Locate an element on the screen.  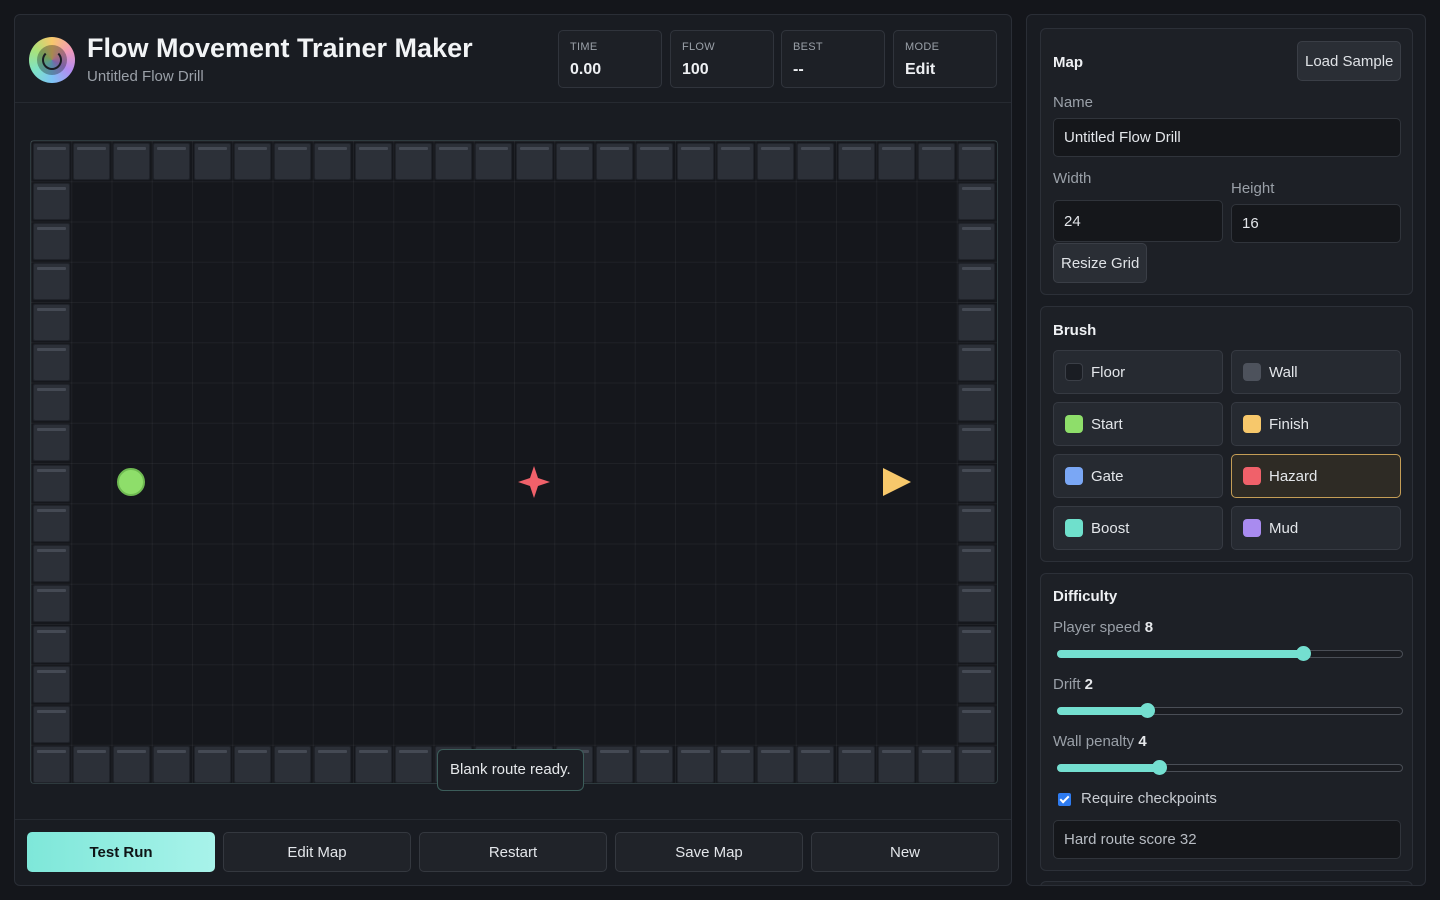
require-checkpoints-checkbox is located at coordinates (1064, 799).